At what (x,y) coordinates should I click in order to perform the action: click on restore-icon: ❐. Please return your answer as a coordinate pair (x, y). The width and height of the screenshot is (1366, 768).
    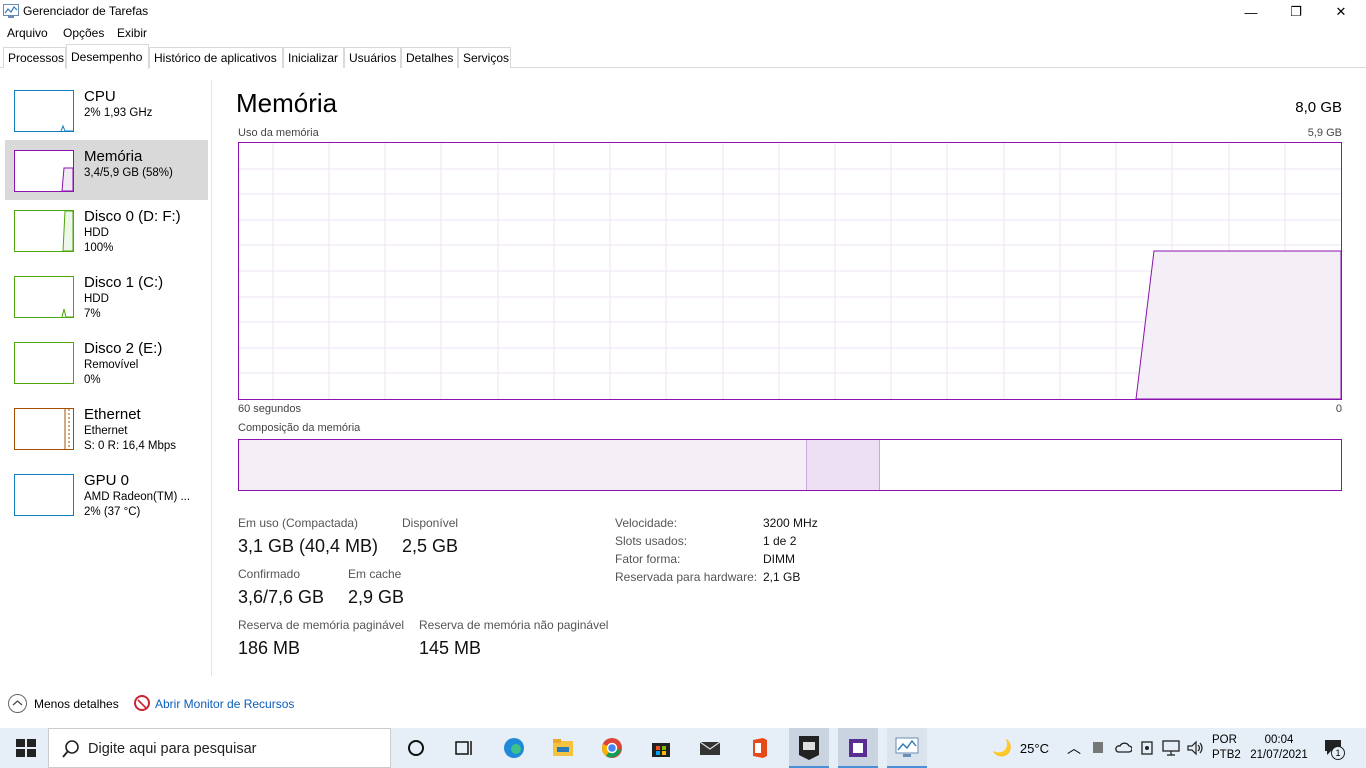
    Looking at the image, I should click on (1296, 11).